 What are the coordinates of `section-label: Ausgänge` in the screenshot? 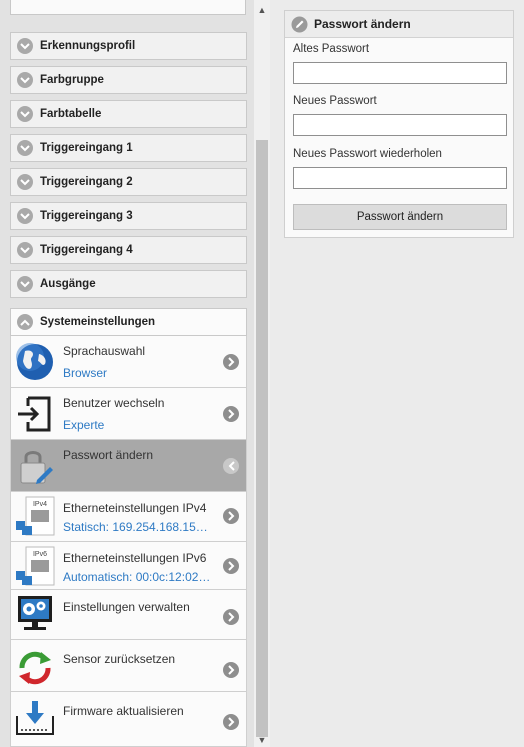 It's located at (68, 284).